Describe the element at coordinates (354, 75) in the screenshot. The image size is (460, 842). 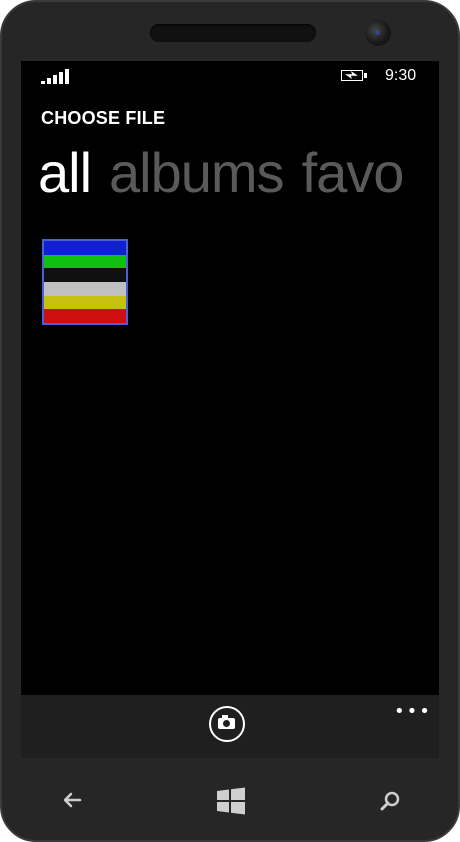
I see `battery-charging-icon` at that location.